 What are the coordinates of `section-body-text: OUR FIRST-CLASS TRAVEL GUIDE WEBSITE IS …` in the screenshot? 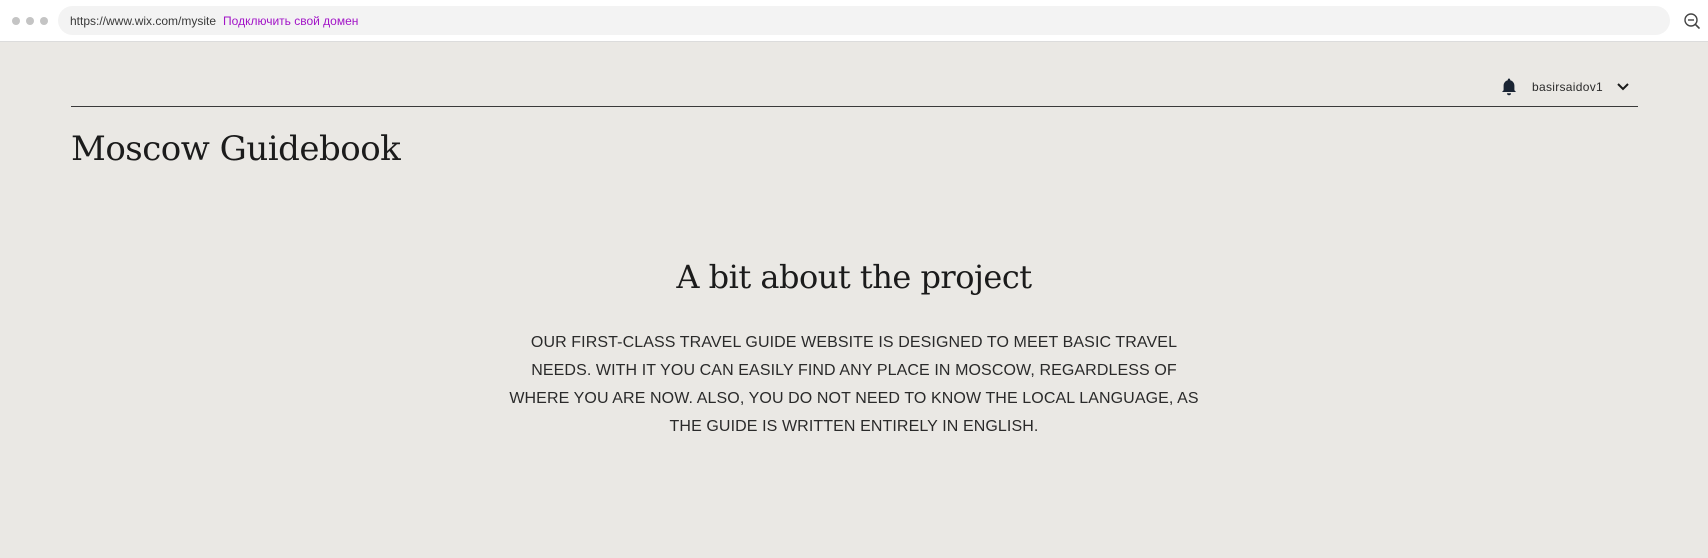 It's located at (854, 384).